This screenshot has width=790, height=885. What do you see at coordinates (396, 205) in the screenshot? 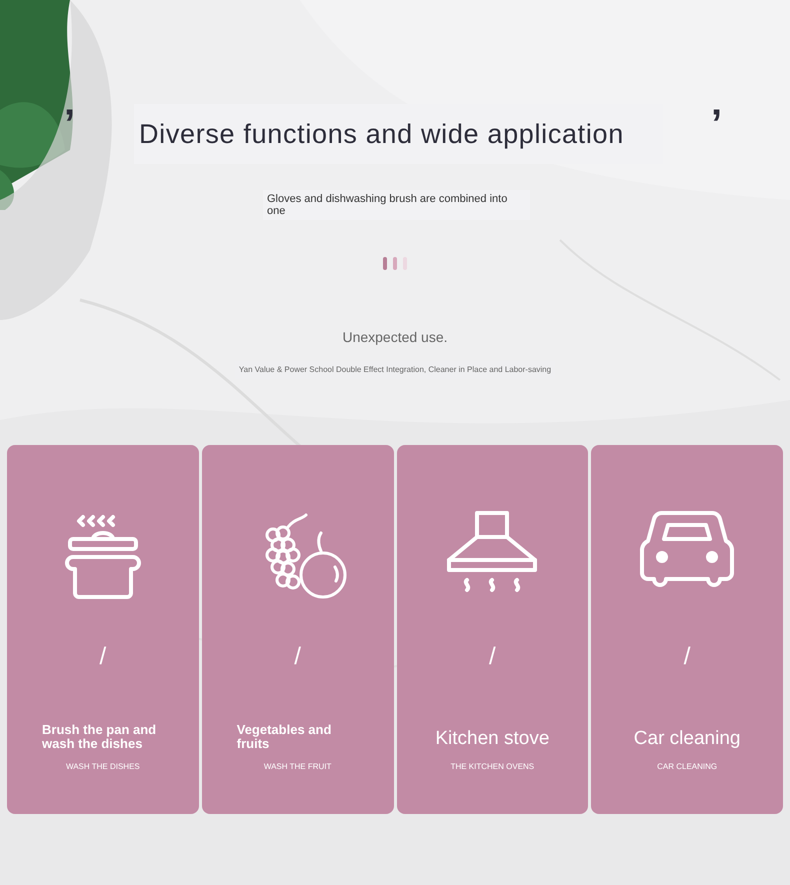
I see `subtitle: Gloves and dishwashing brush are combined into one` at bounding box center [396, 205].